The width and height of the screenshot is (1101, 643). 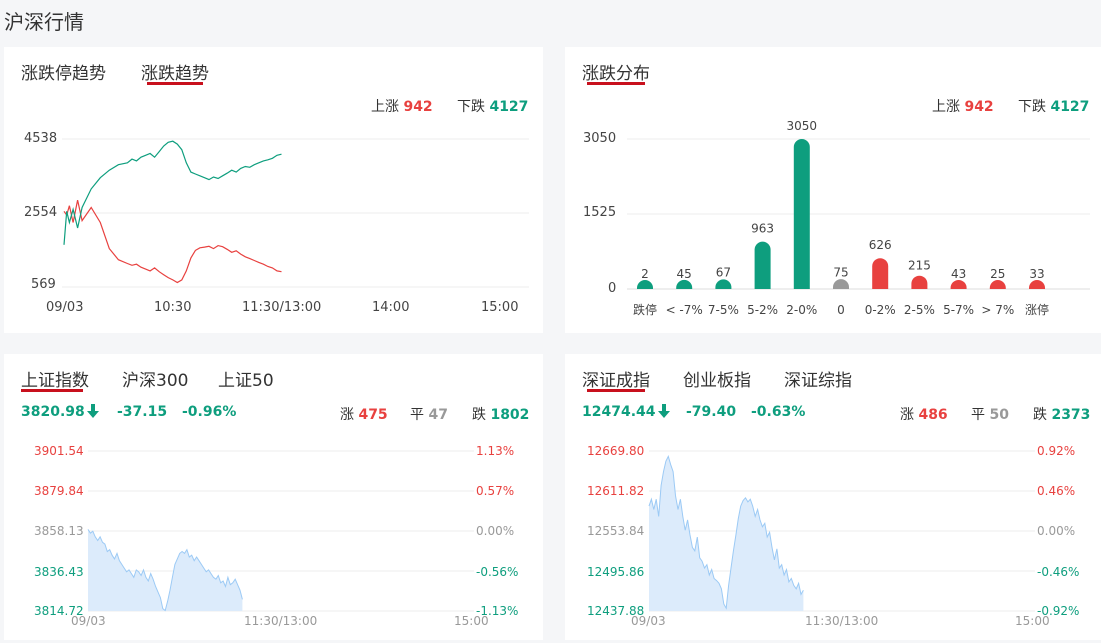 I want to click on price-tick: 12611.82, so click(x=616, y=491).